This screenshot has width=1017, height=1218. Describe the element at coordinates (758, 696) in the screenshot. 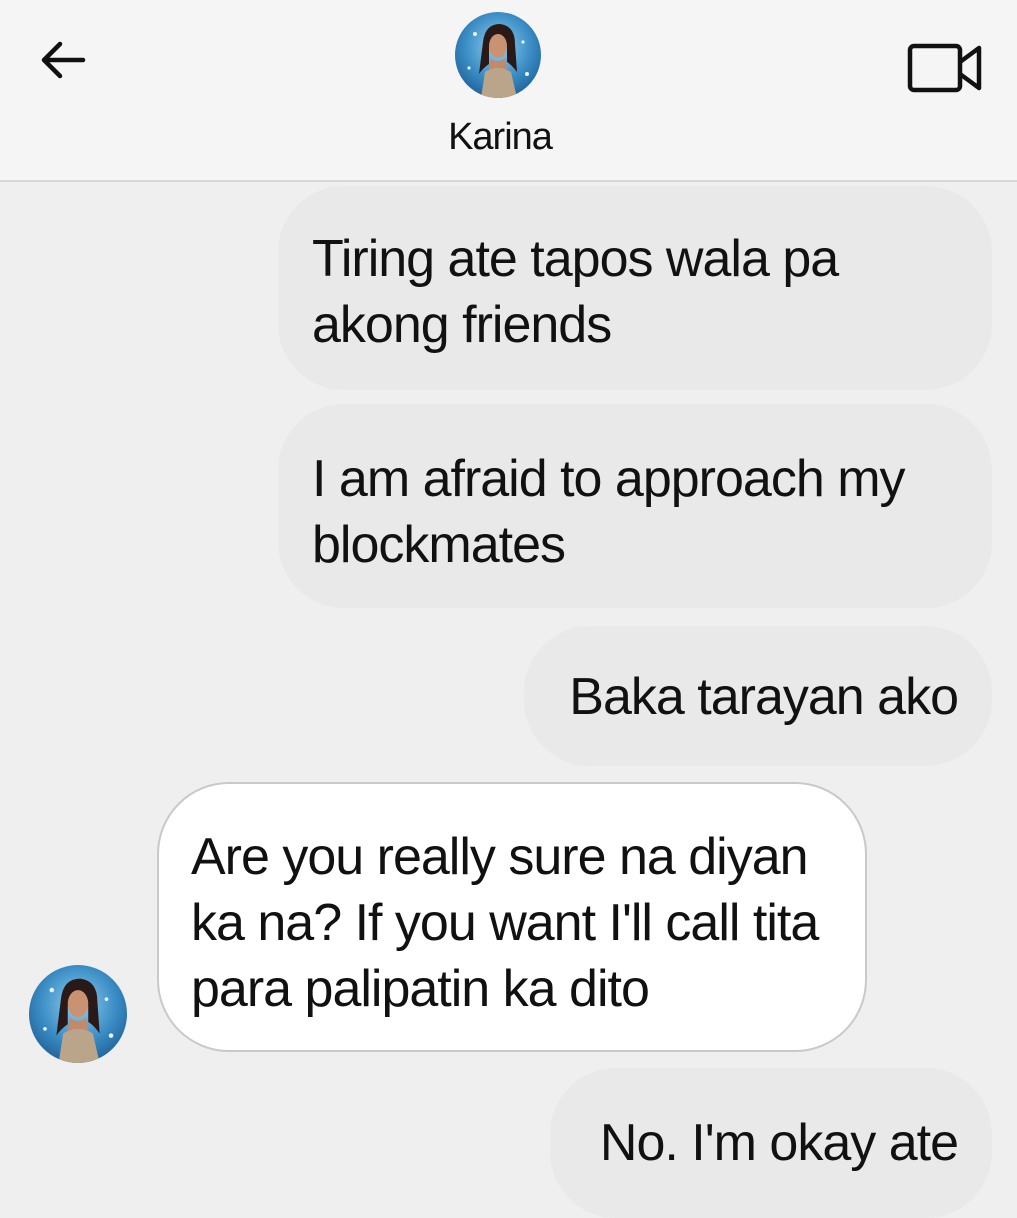

I see `outgoing-message: Baka tarayan ako` at that location.